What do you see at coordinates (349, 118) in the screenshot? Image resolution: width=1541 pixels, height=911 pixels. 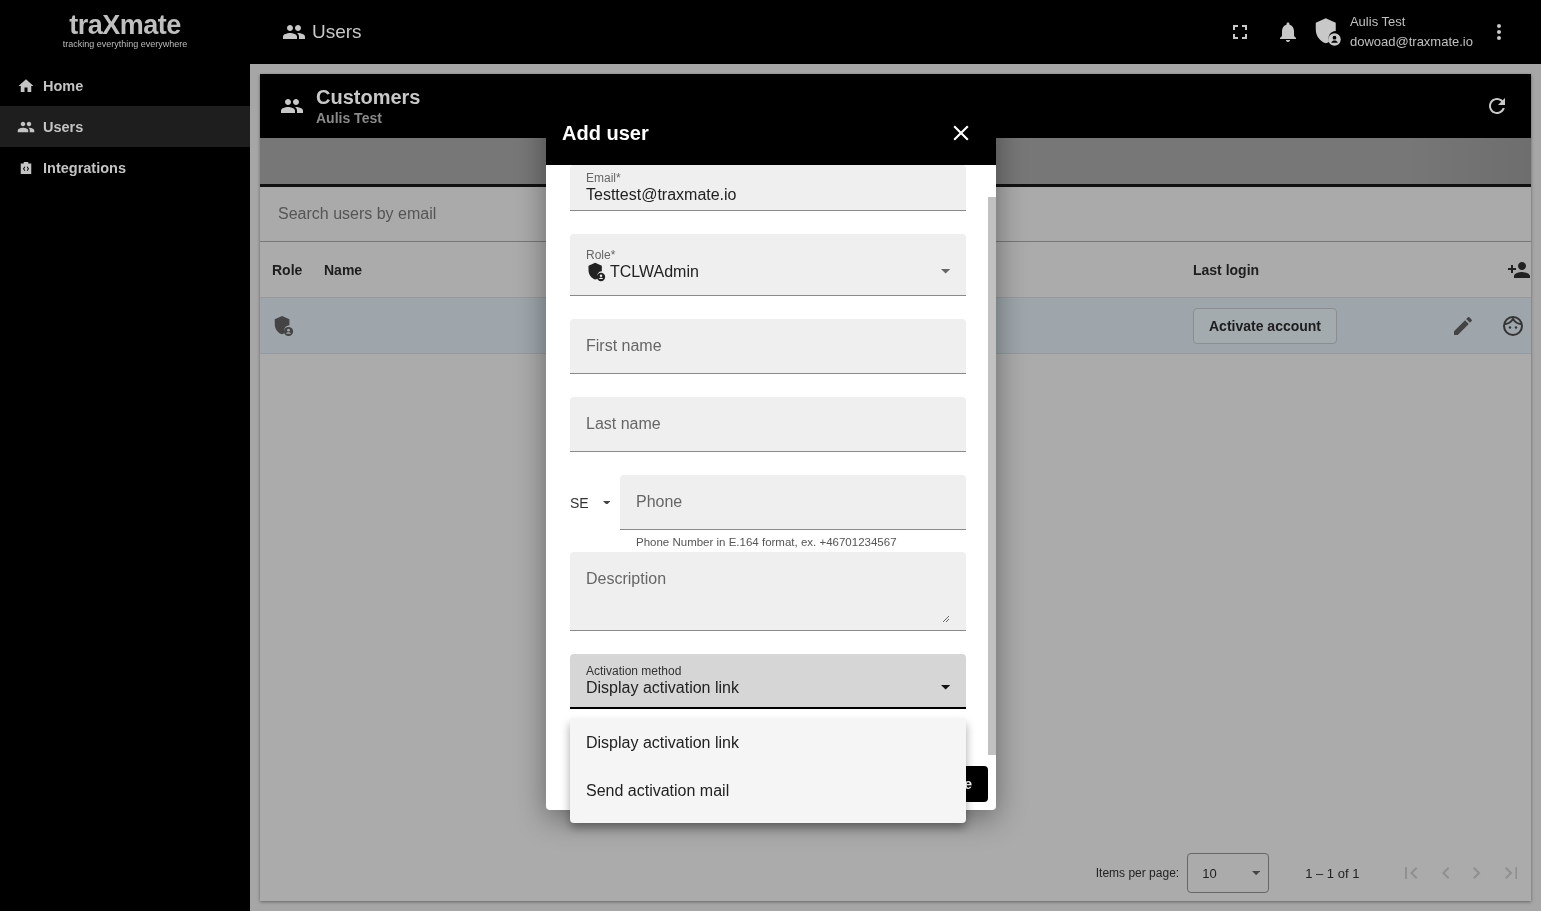 I see `card-subtitle: Aulis Test` at bounding box center [349, 118].